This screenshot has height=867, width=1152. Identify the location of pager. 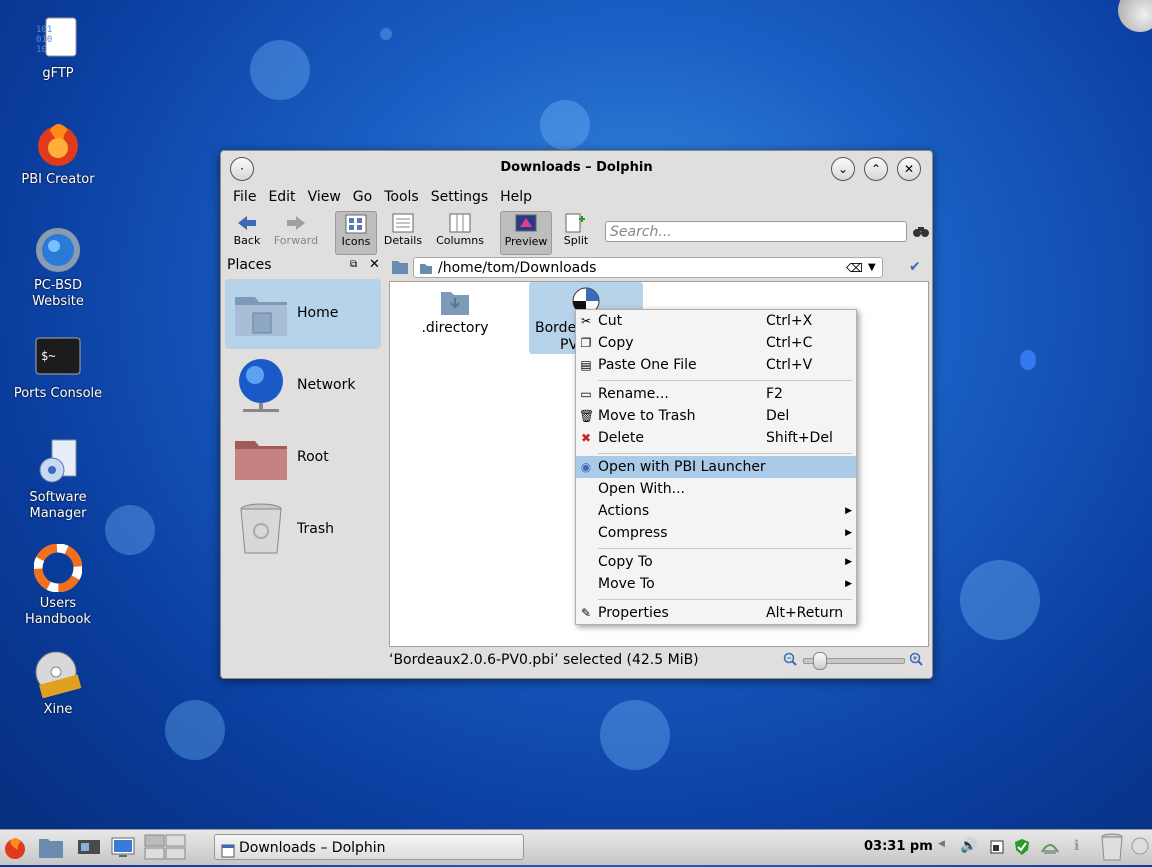
(165, 847).